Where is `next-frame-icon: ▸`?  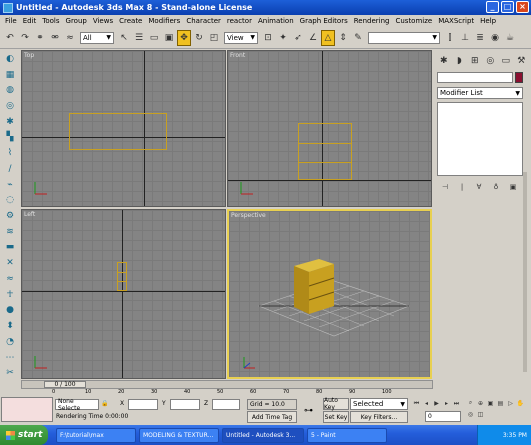 next-frame-icon: ▸ is located at coordinates (446, 403).